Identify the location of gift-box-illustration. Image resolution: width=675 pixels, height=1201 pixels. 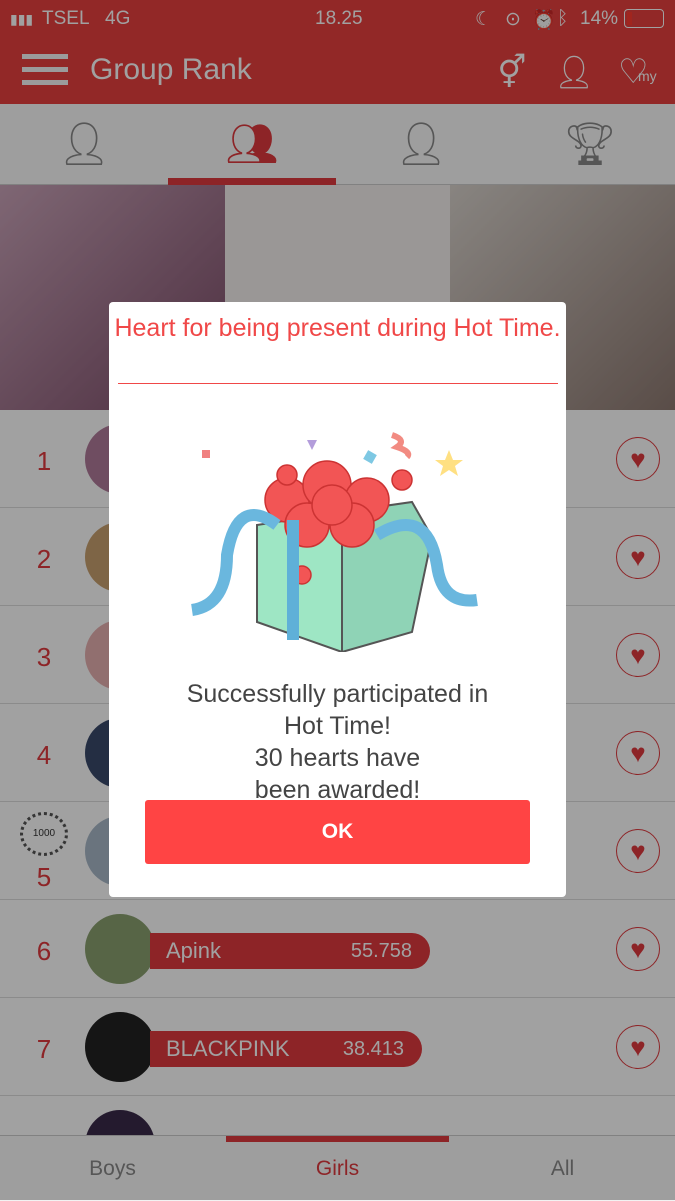
(334, 542).